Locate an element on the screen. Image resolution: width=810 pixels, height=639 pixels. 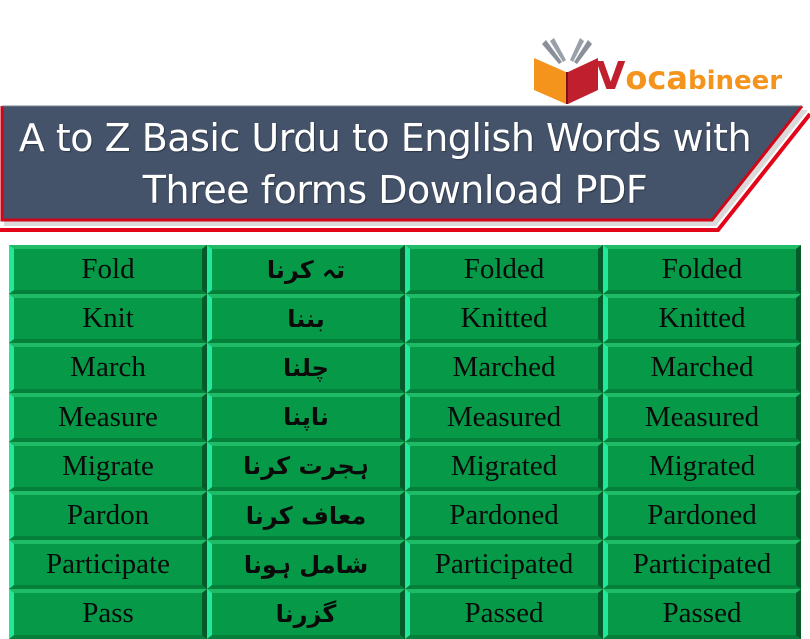
past-participle-cell: Measured is located at coordinates (702, 417).